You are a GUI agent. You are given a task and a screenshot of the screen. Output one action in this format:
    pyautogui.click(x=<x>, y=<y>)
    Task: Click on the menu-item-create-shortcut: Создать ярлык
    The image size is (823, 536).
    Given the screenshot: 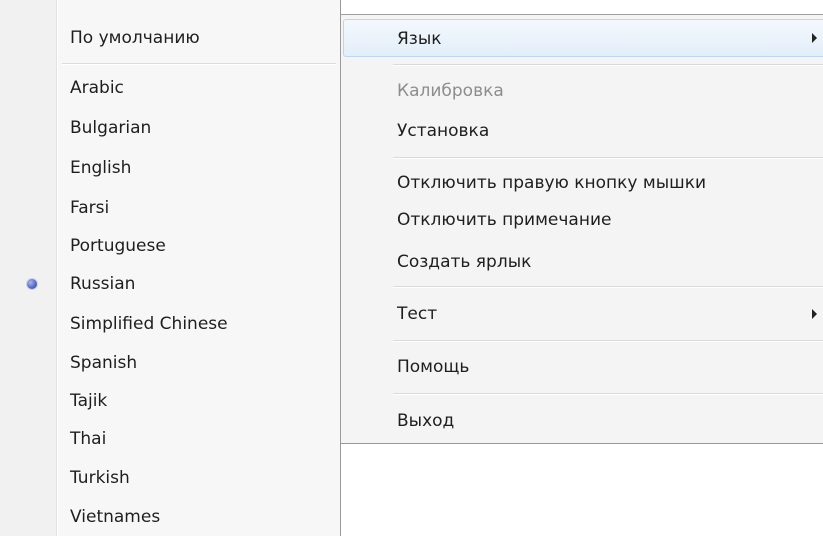 What is the action you would take?
    pyautogui.click(x=464, y=262)
    